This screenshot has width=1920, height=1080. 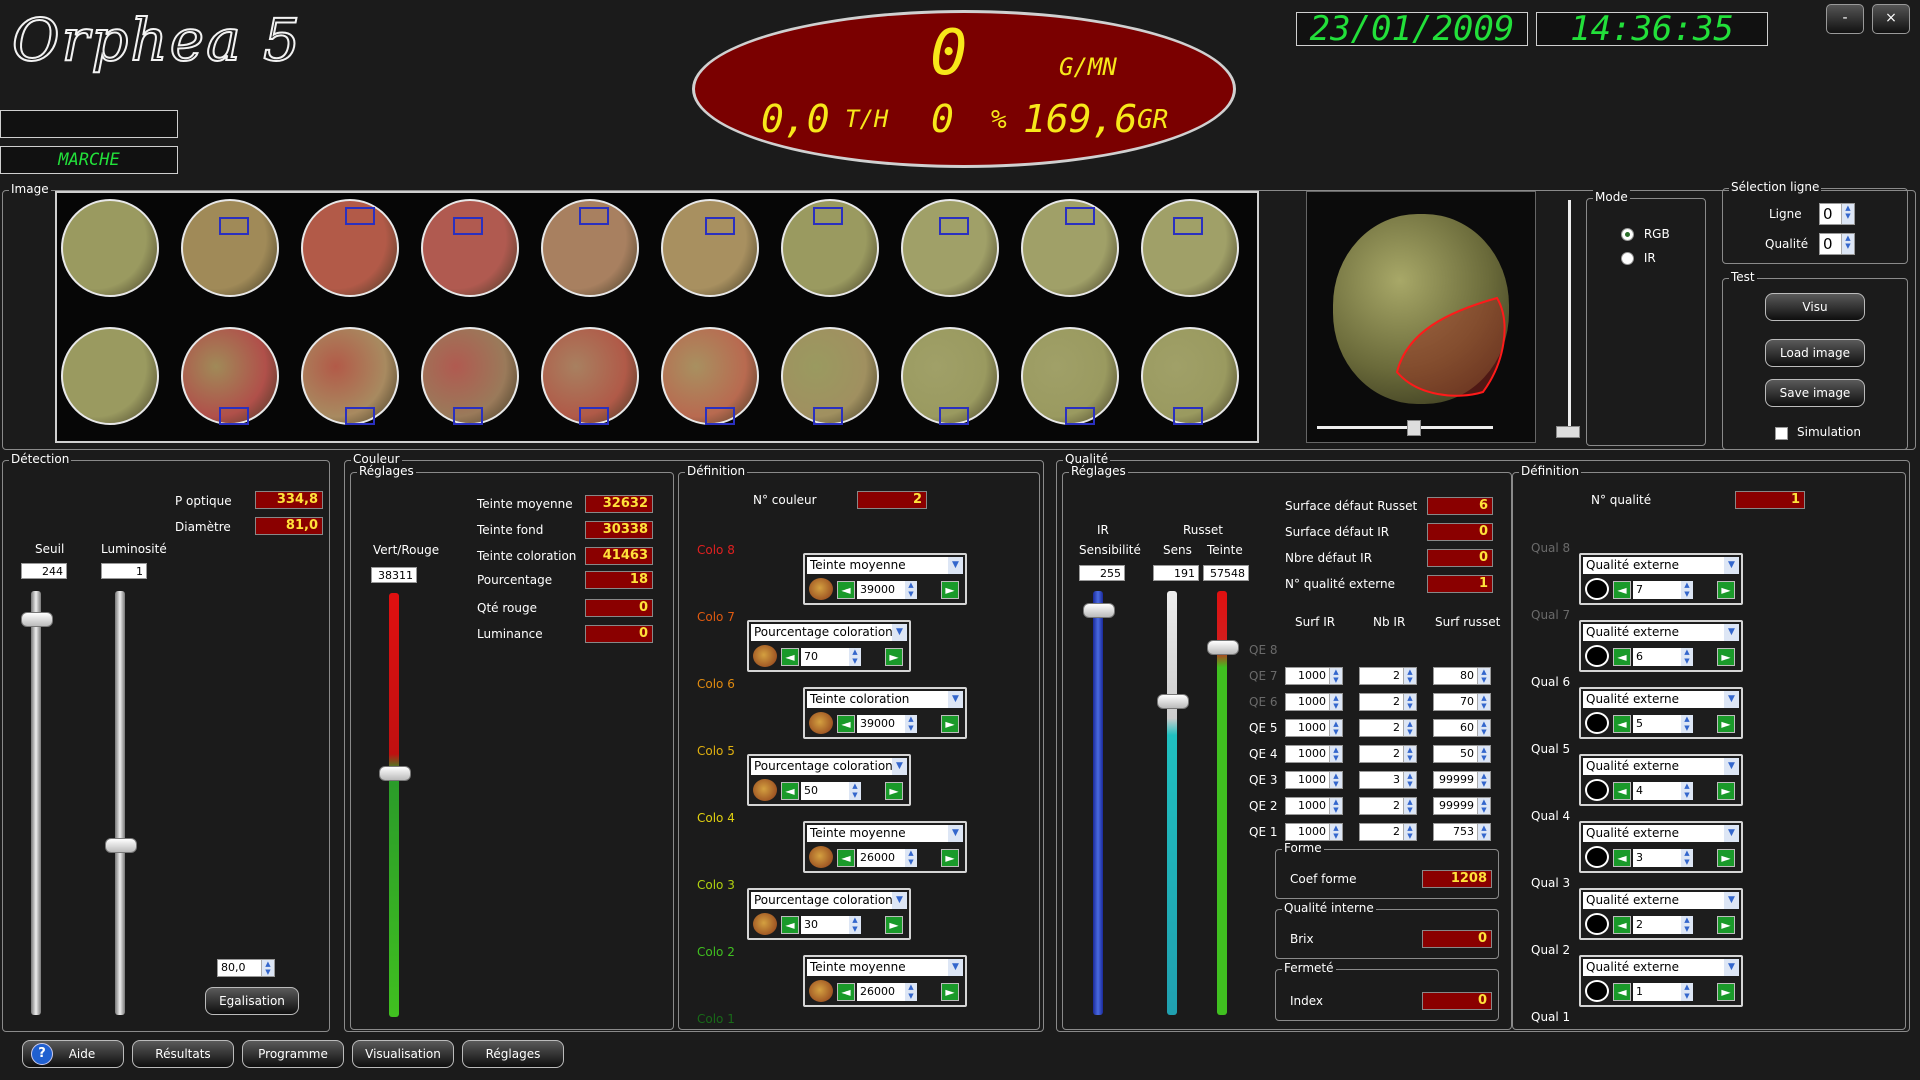 I want to click on save-image-button: Save image, so click(x=1815, y=393).